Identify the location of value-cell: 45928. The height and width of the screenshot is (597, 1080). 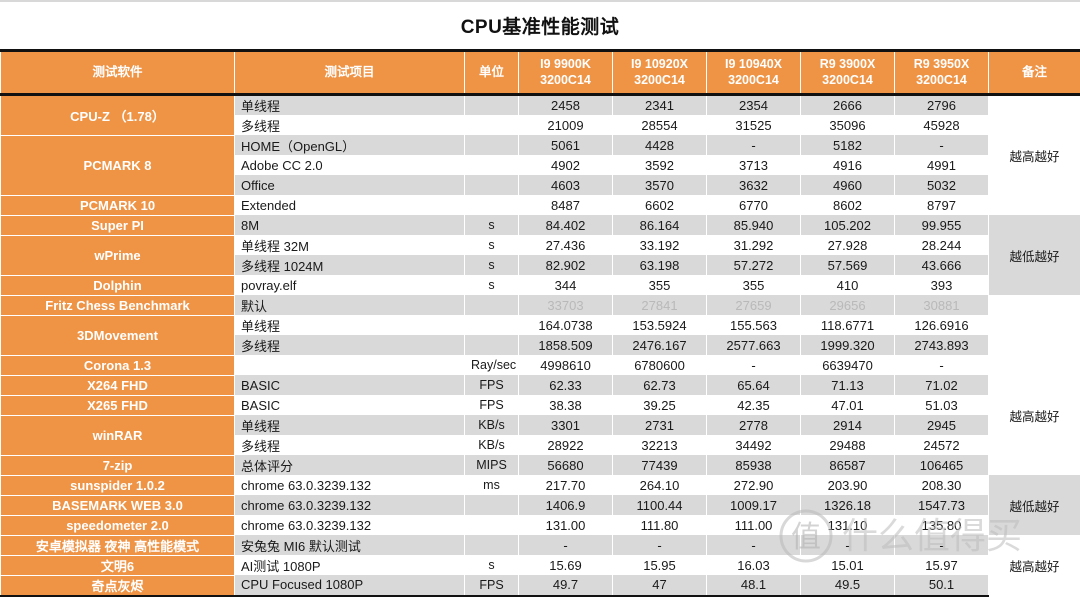
(942, 125).